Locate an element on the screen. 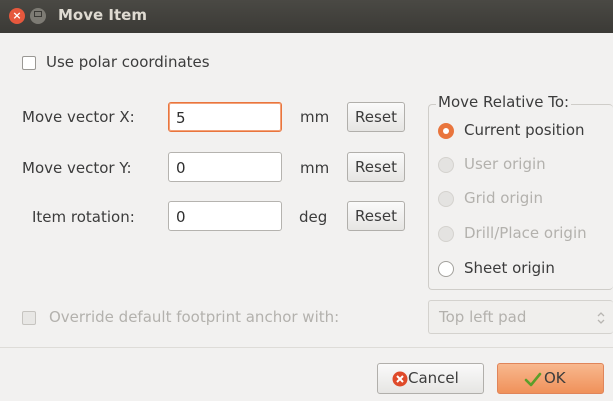  cancel-button: Cancel is located at coordinates (430, 378).